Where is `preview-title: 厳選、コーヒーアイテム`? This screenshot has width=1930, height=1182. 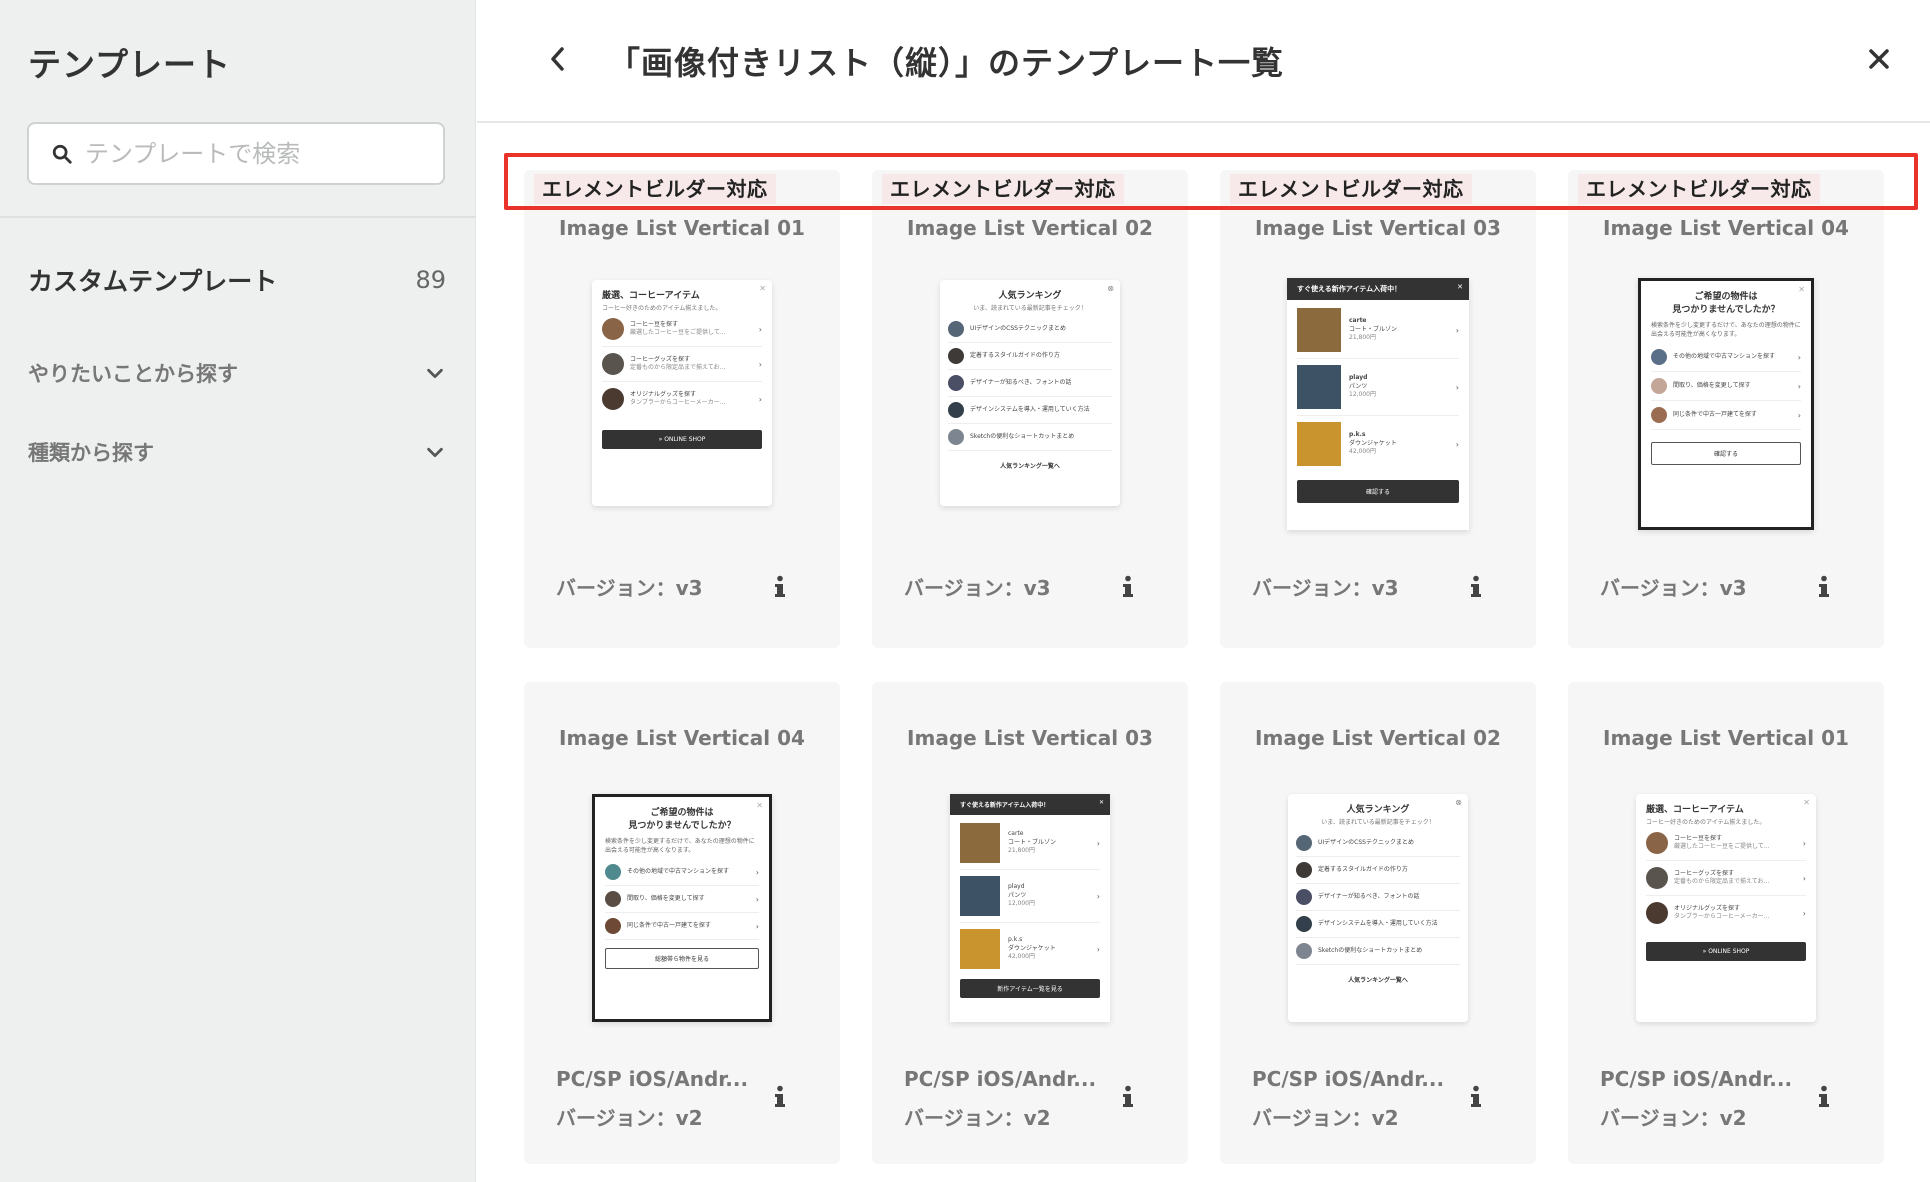 preview-title: 厳選、コーヒーアイテム is located at coordinates (651, 296).